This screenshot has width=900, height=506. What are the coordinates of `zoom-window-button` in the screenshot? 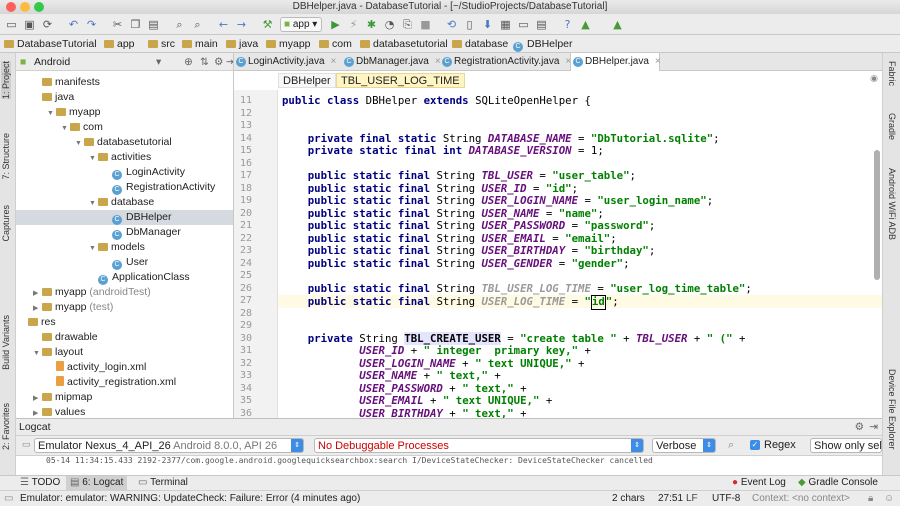 It's located at (39, 7).